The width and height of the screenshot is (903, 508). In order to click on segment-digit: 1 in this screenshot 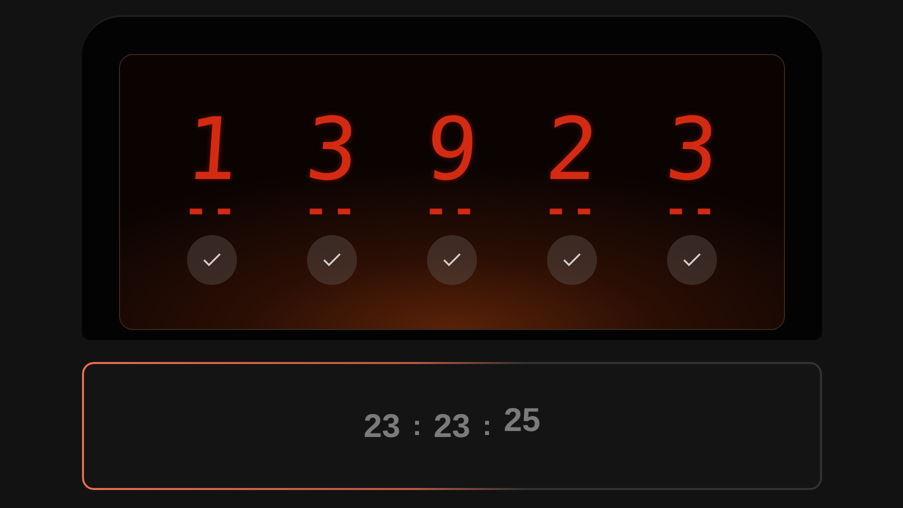, I will do `click(212, 150)`.